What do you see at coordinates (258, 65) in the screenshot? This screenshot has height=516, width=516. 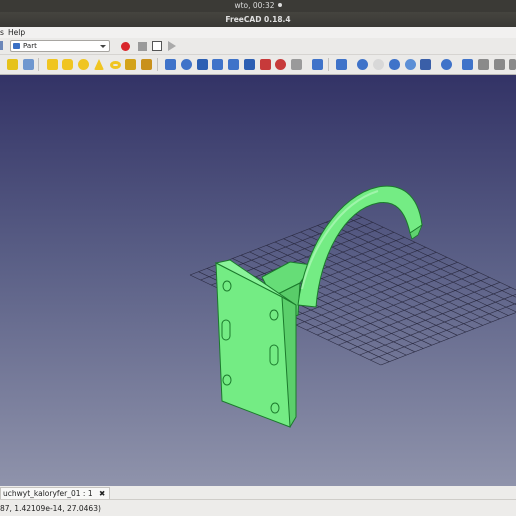 I see `toolbar-part` at bounding box center [258, 65].